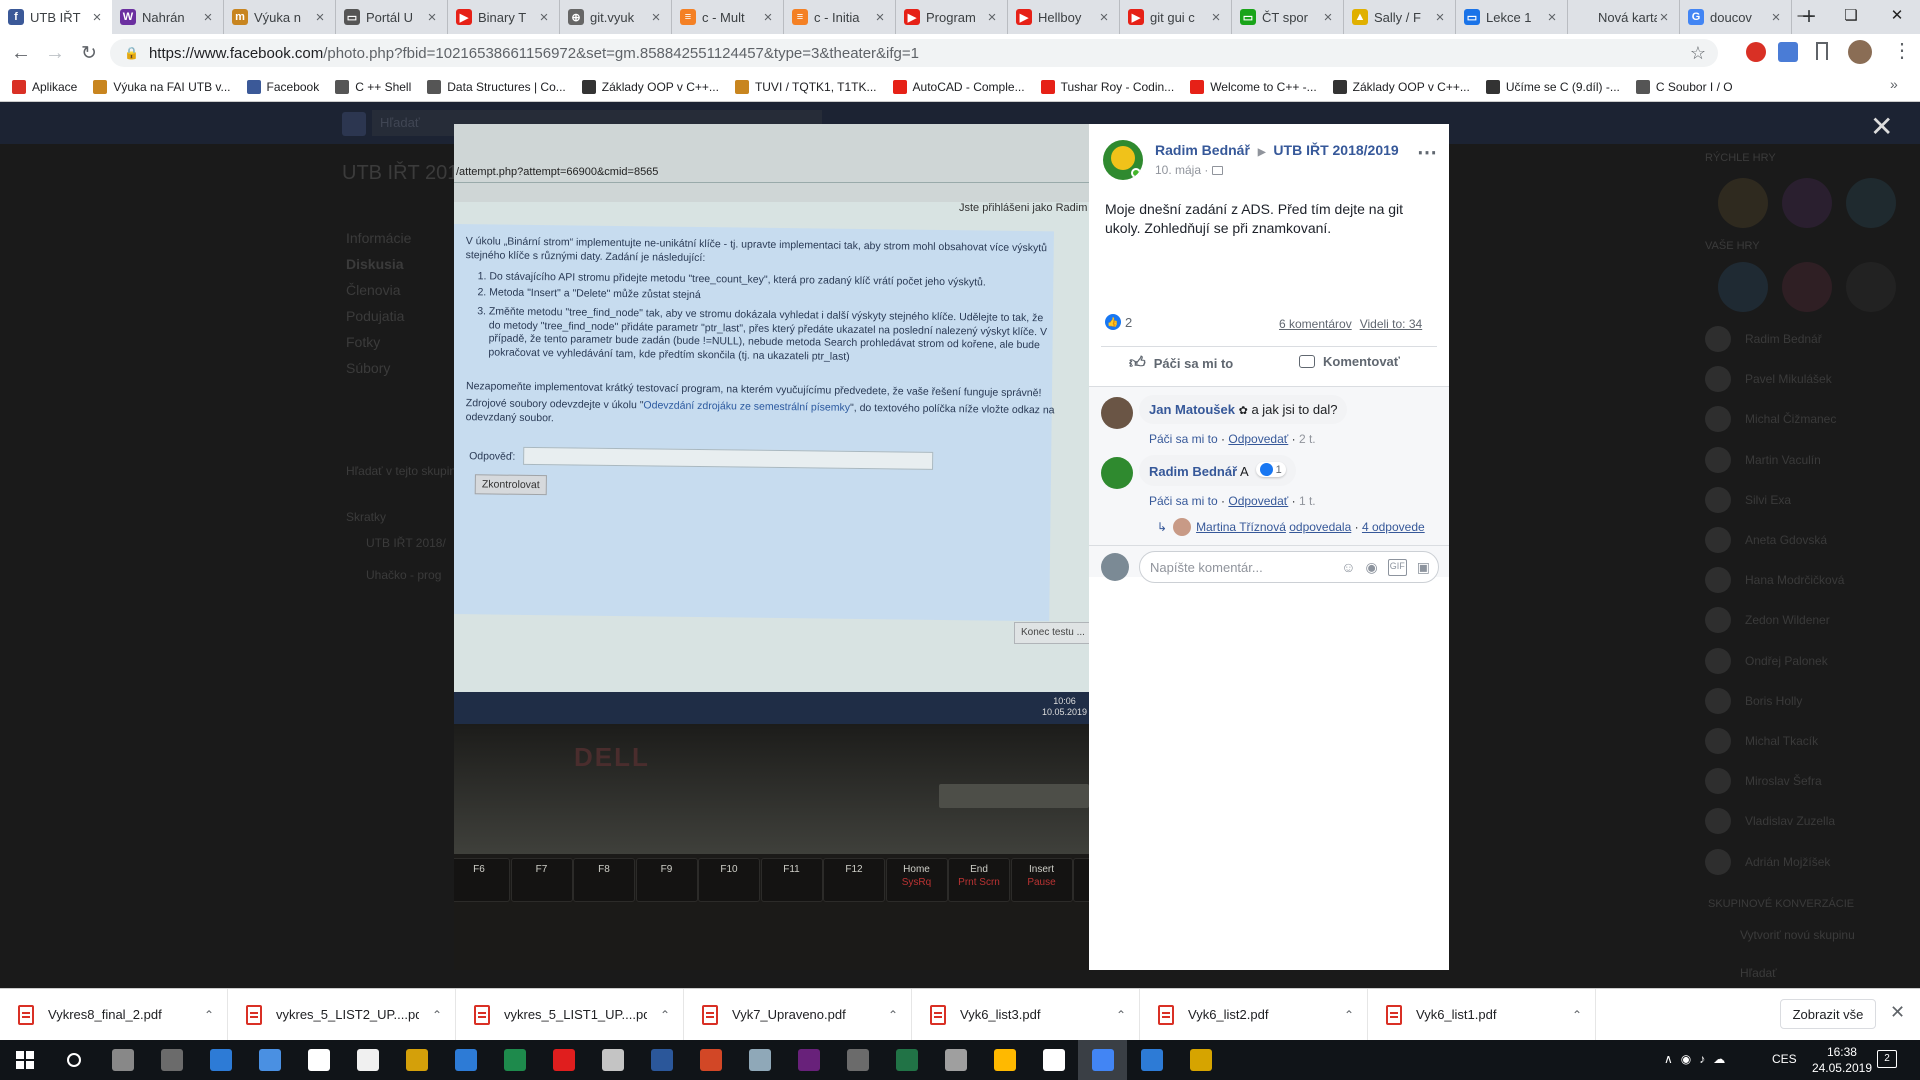 The height and width of the screenshot is (1080, 1920). Describe the element at coordinates (1805, 379) in the screenshot. I see `contact-item: Pavel Mikulášek` at that location.